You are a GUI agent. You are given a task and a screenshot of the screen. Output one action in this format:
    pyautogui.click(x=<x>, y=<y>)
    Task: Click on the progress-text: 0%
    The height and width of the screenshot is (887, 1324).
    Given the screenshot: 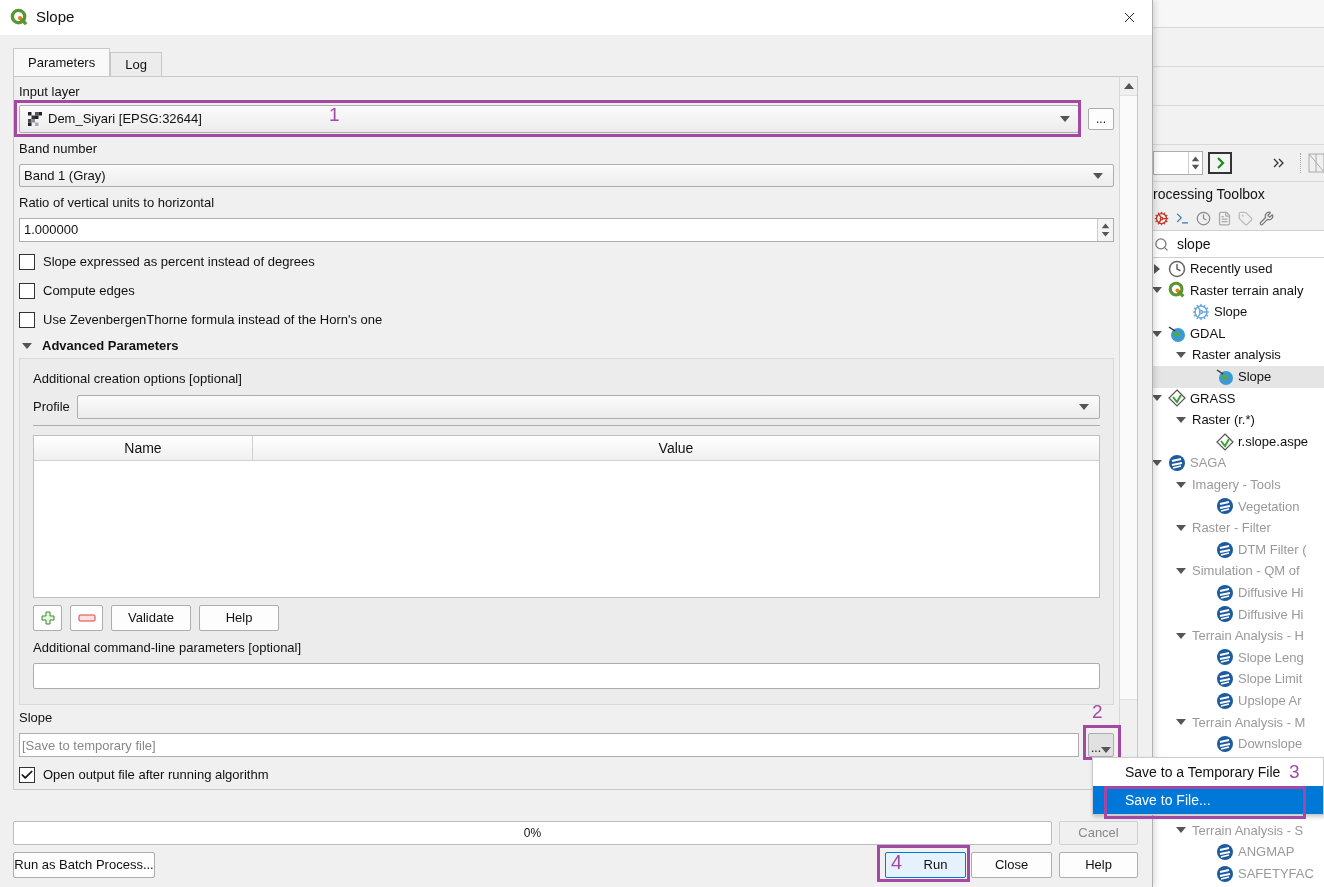 What is the action you would take?
    pyautogui.click(x=532, y=833)
    